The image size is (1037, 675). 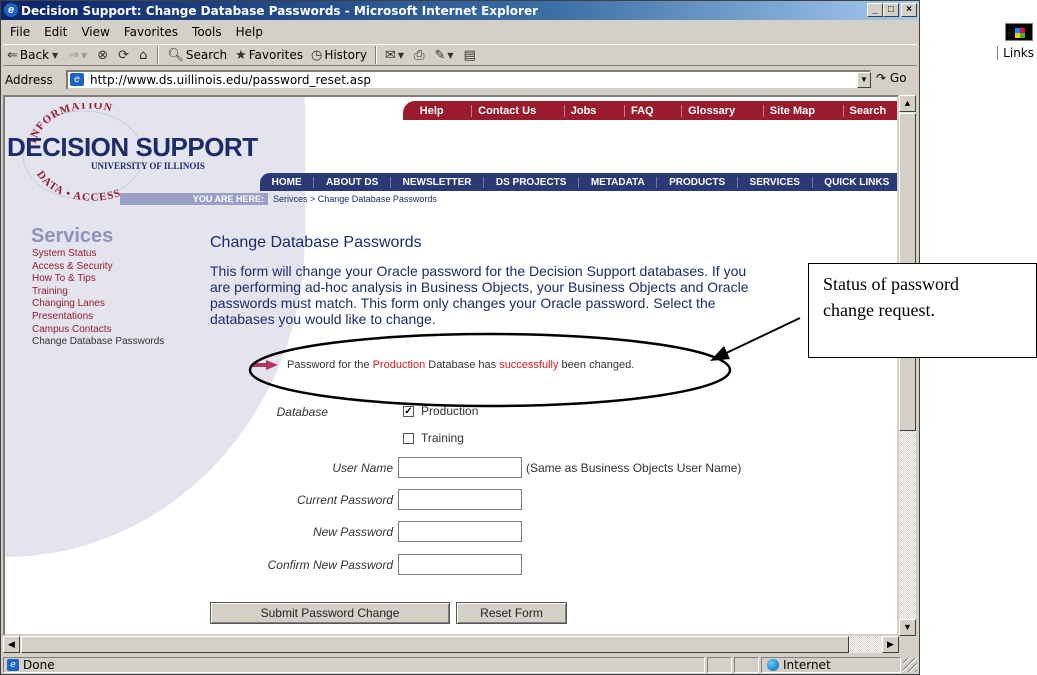 I want to click on mail-button: ✉ ▼, so click(x=395, y=55).